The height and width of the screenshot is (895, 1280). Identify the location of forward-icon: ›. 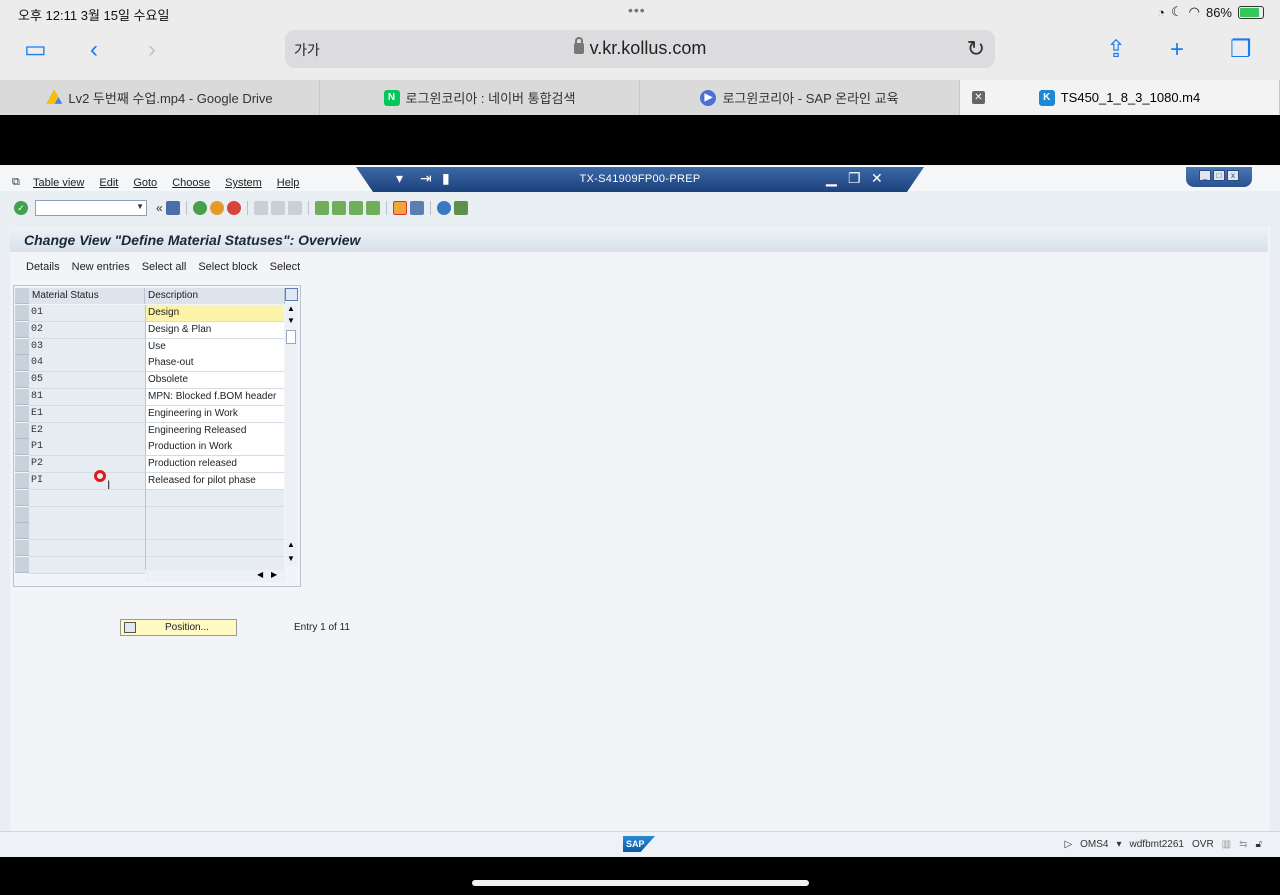
(152, 50).